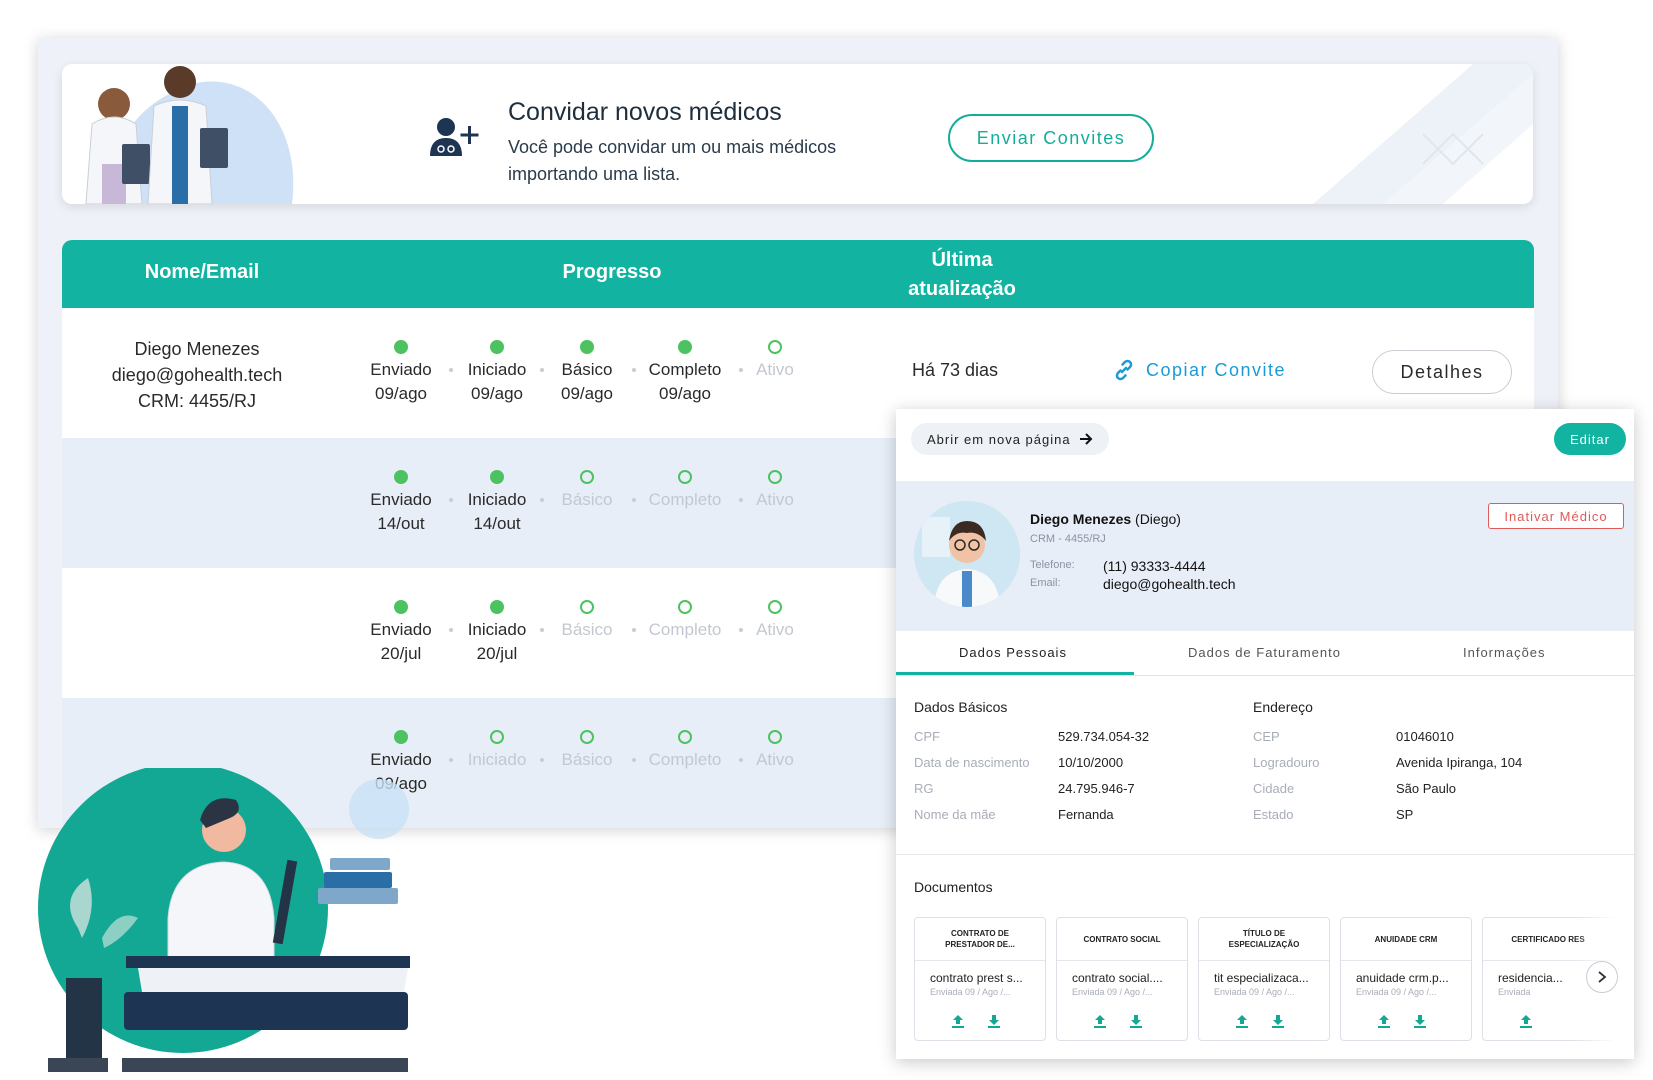 Image resolution: width=1653 pixels, height=1080 pixels. I want to click on tab-billing-data: Dados de Faturamento, so click(1264, 652).